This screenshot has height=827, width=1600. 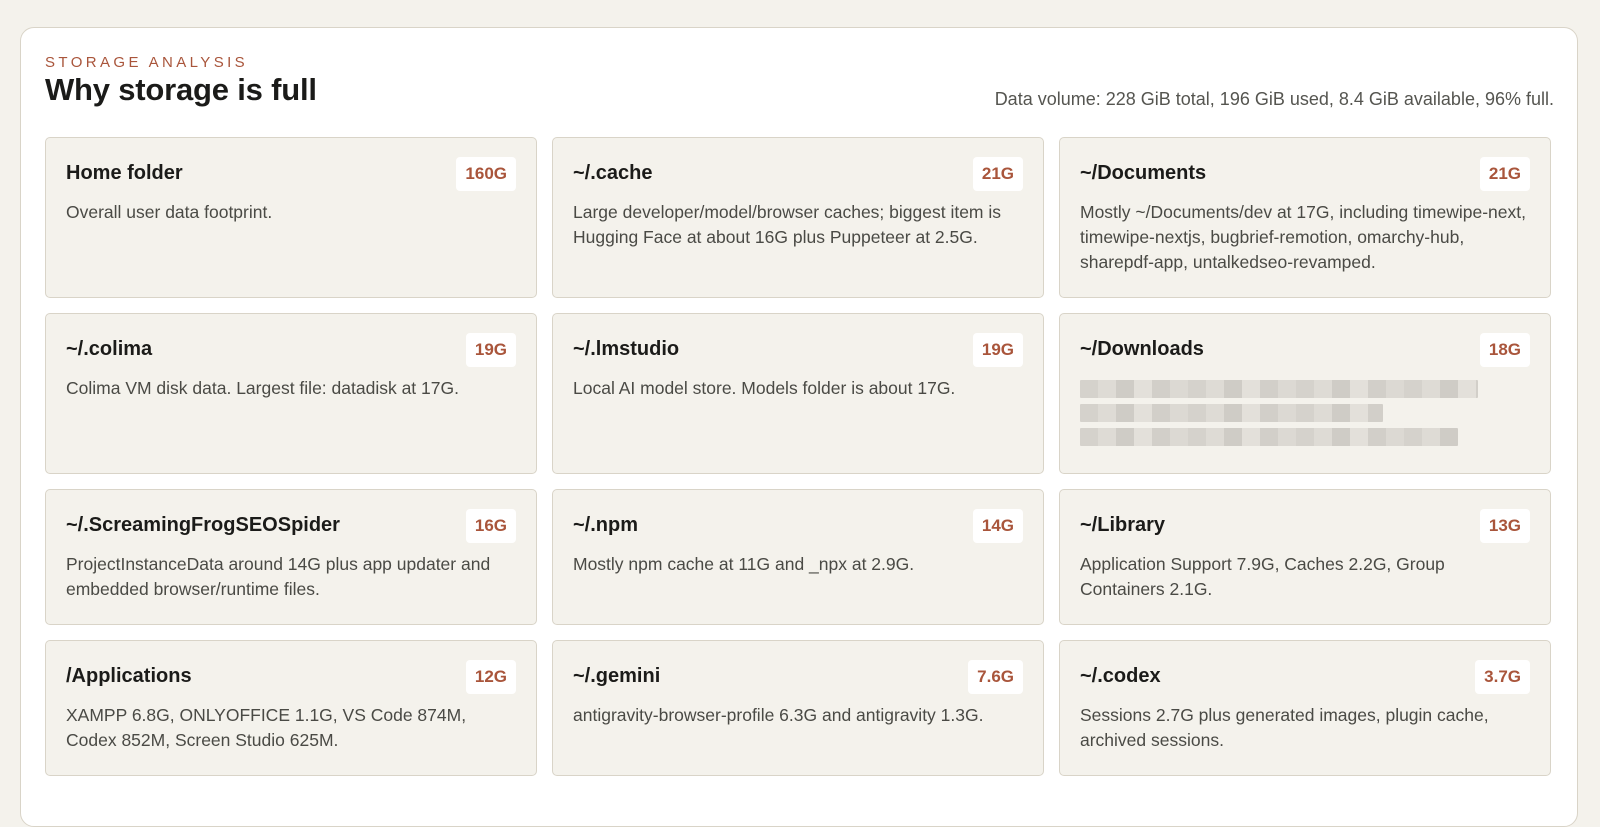 I want to click on section-eyebrow: STORAGE ANALYSIS, so click(x=147, y=62).